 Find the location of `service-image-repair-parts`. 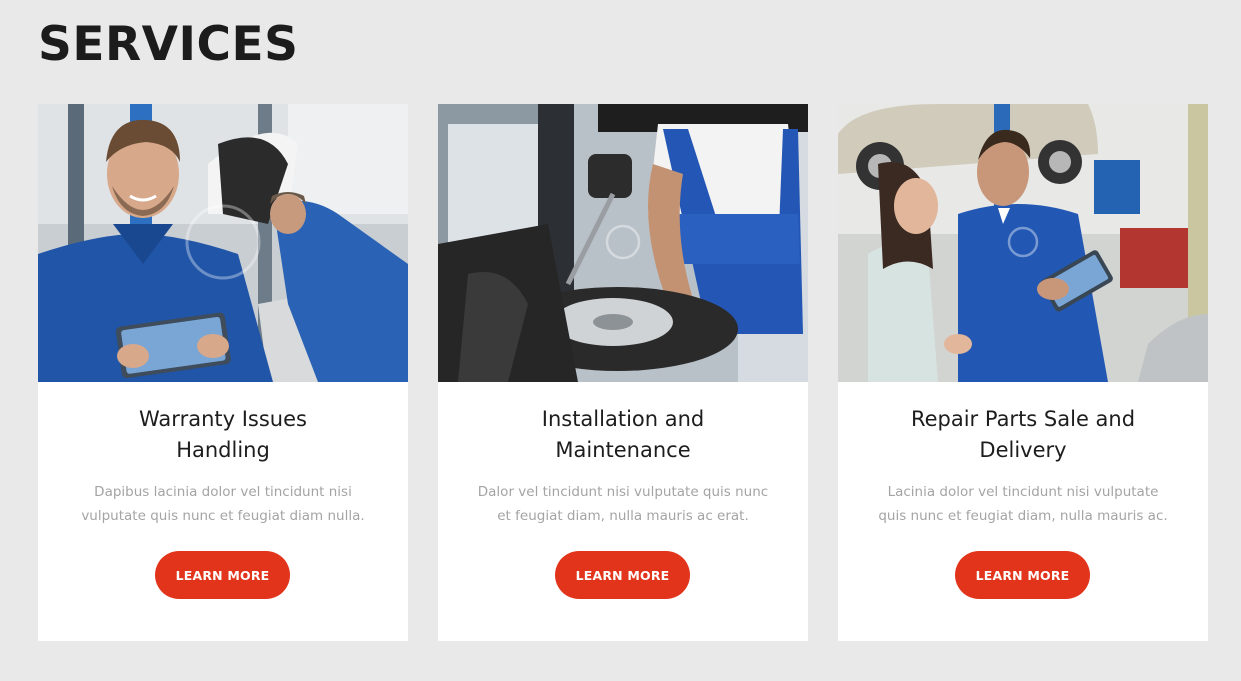

service-image-repair-parts is located at coordinates (1023, 243).